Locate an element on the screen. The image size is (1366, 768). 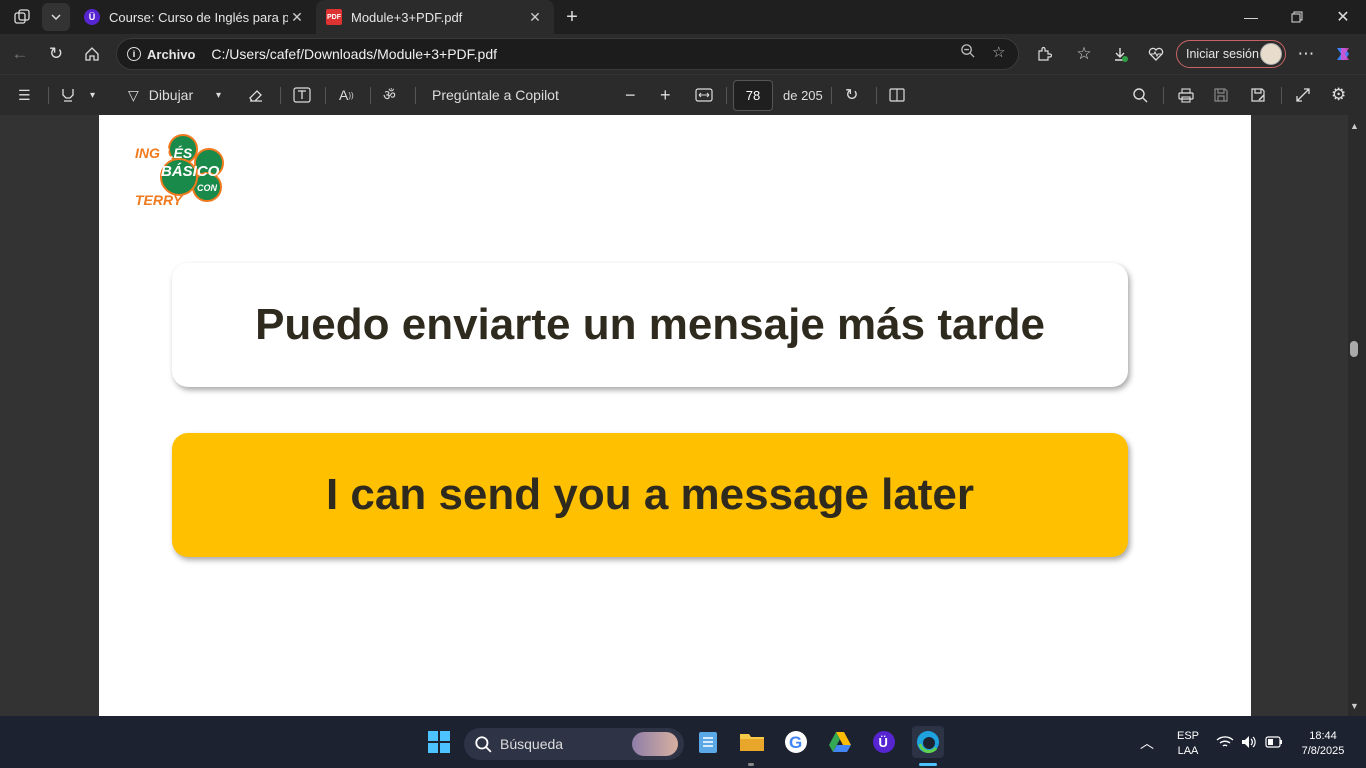
scroll-up-arrow-icon: ▲ is located at coordinates (1354, 126).